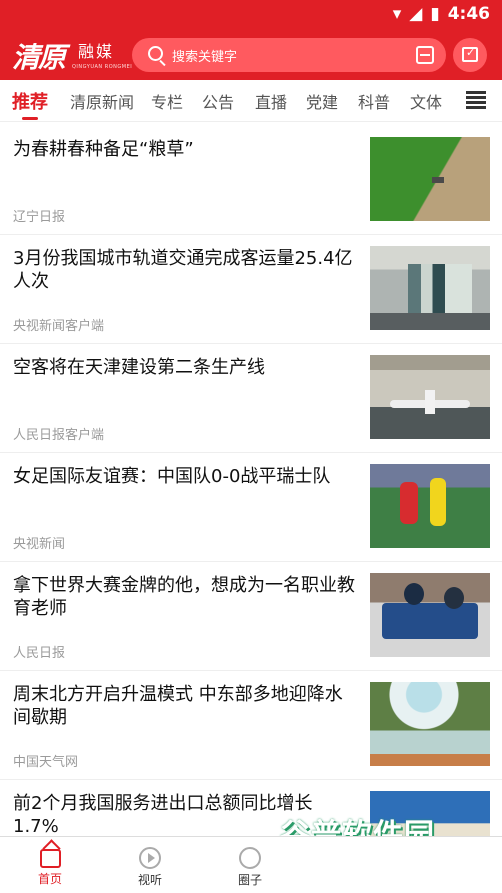 The image size is (502, 893). Describe the element at coordinates (102, 101) in the screenshot. I see `tab-qingyuan-news: 清原新闻` at that location.